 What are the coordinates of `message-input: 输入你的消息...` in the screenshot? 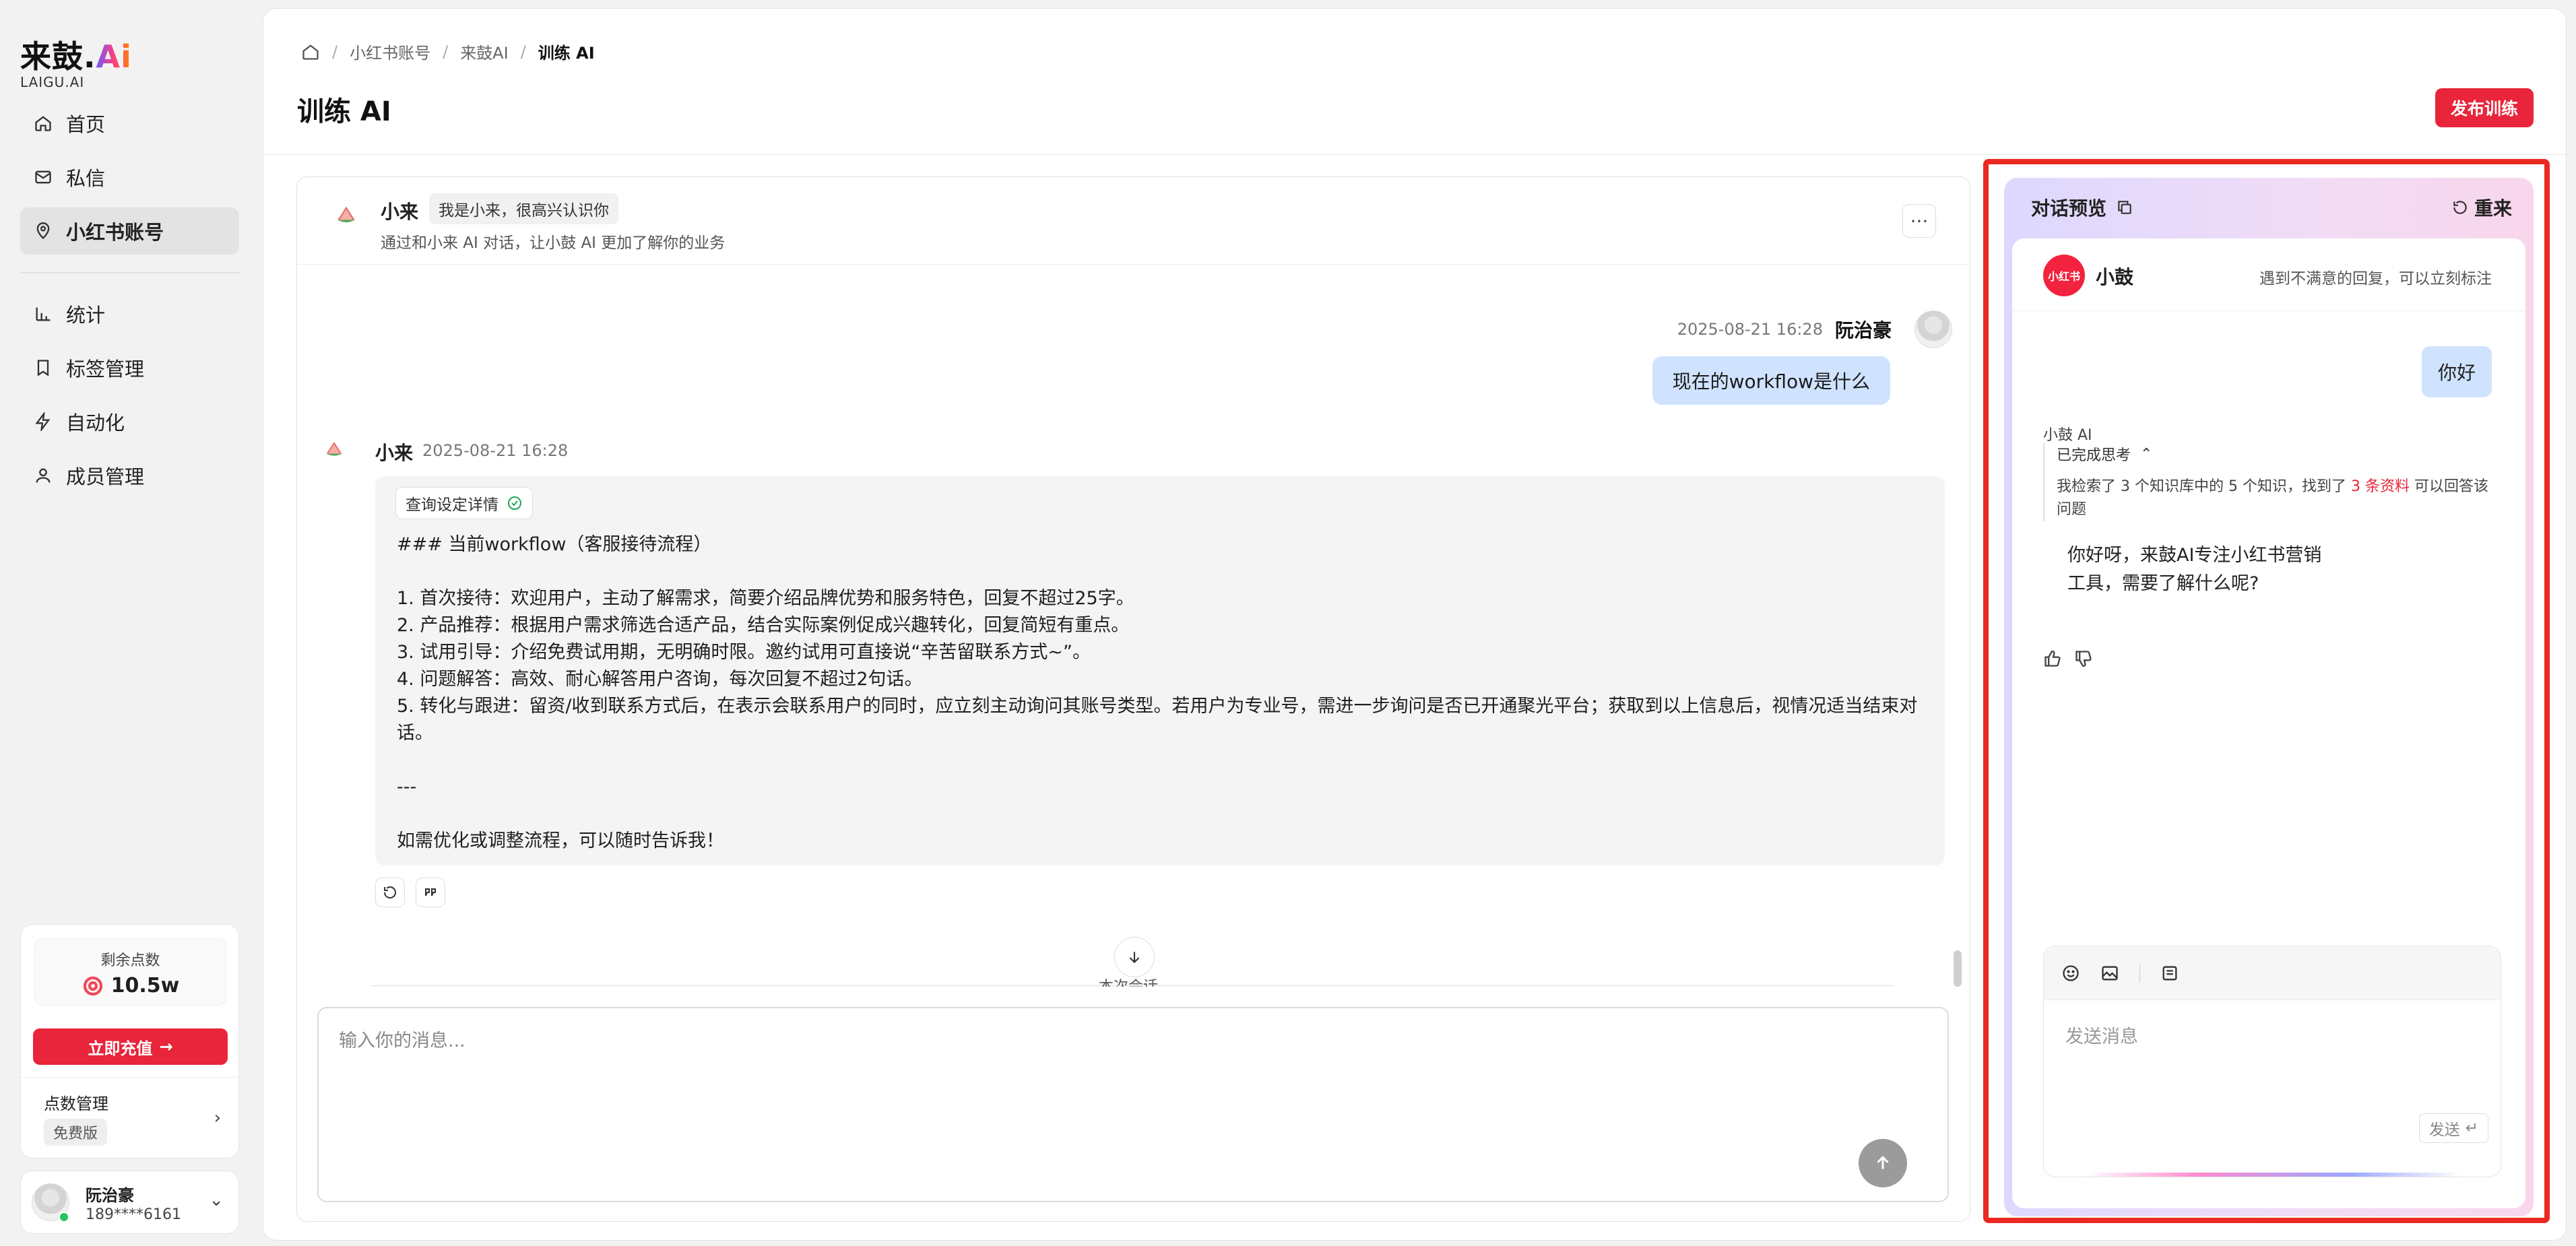 It's located at (1133, 1104).